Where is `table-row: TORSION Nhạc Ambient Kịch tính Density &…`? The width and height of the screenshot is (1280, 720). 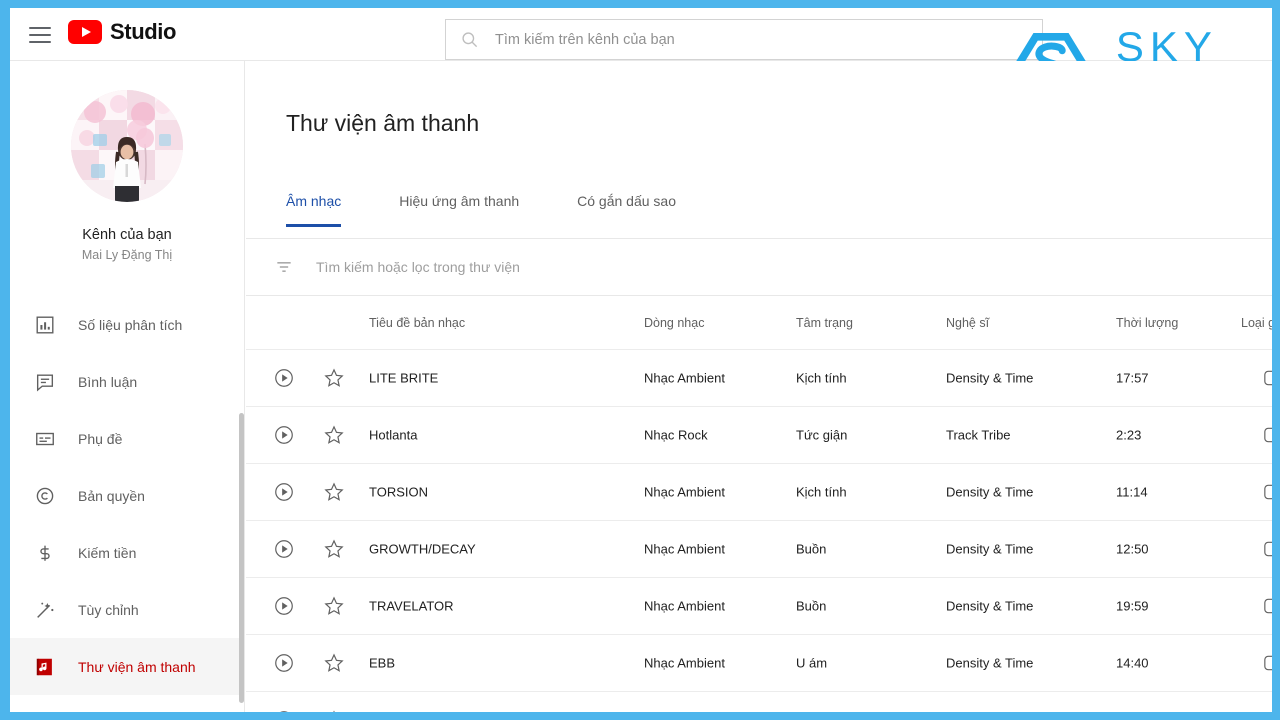
table-row: TORSION Nhạc Ambient Kịch tính Density &… is located at coordinates (759, 492).